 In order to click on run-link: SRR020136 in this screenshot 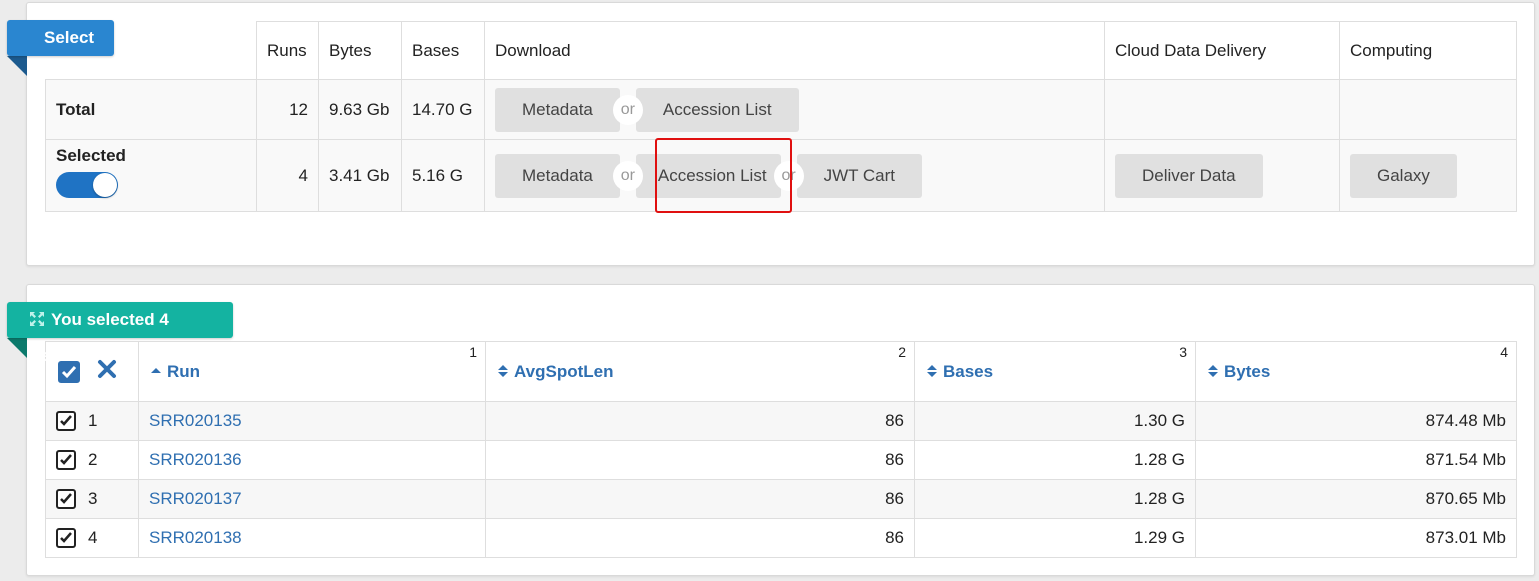, I will do `click(195, 459)`.